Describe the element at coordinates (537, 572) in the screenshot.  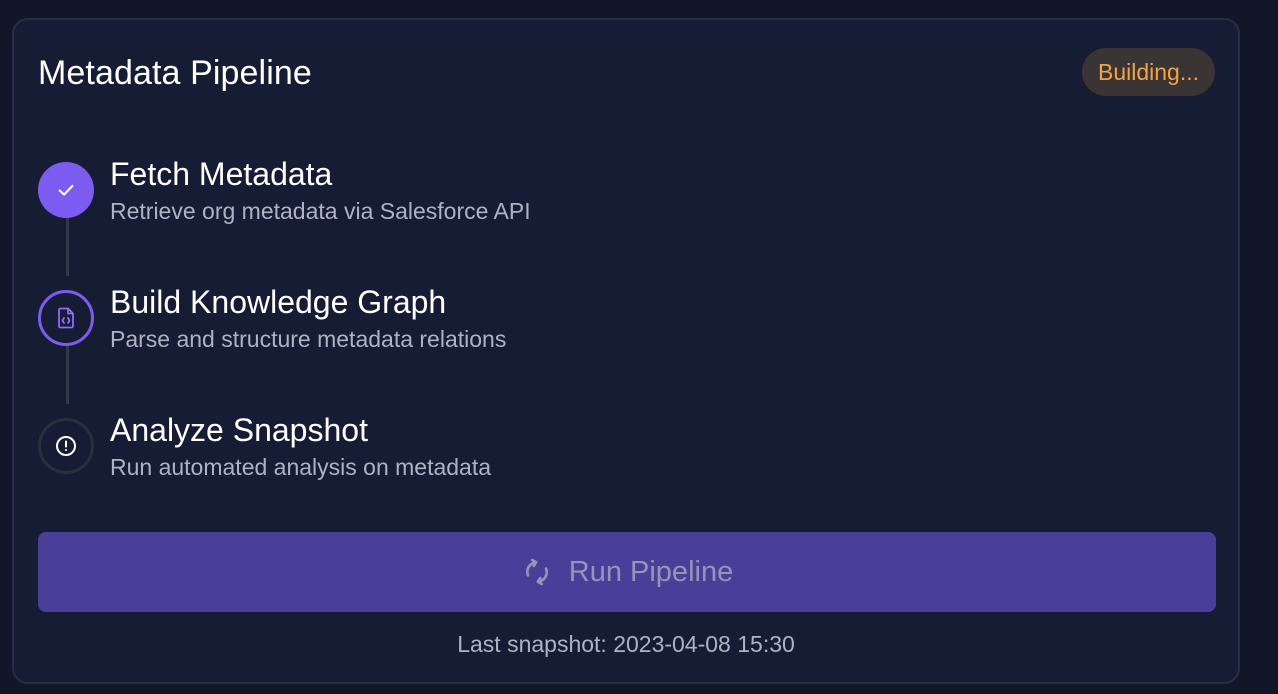
I see `refresh-icon` at that location.